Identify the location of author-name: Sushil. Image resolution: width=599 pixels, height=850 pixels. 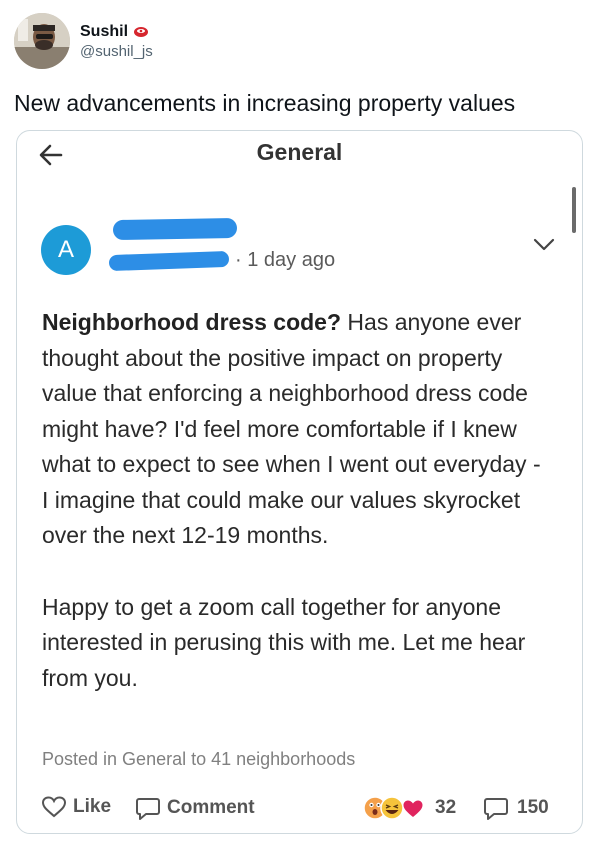
(104, 32).